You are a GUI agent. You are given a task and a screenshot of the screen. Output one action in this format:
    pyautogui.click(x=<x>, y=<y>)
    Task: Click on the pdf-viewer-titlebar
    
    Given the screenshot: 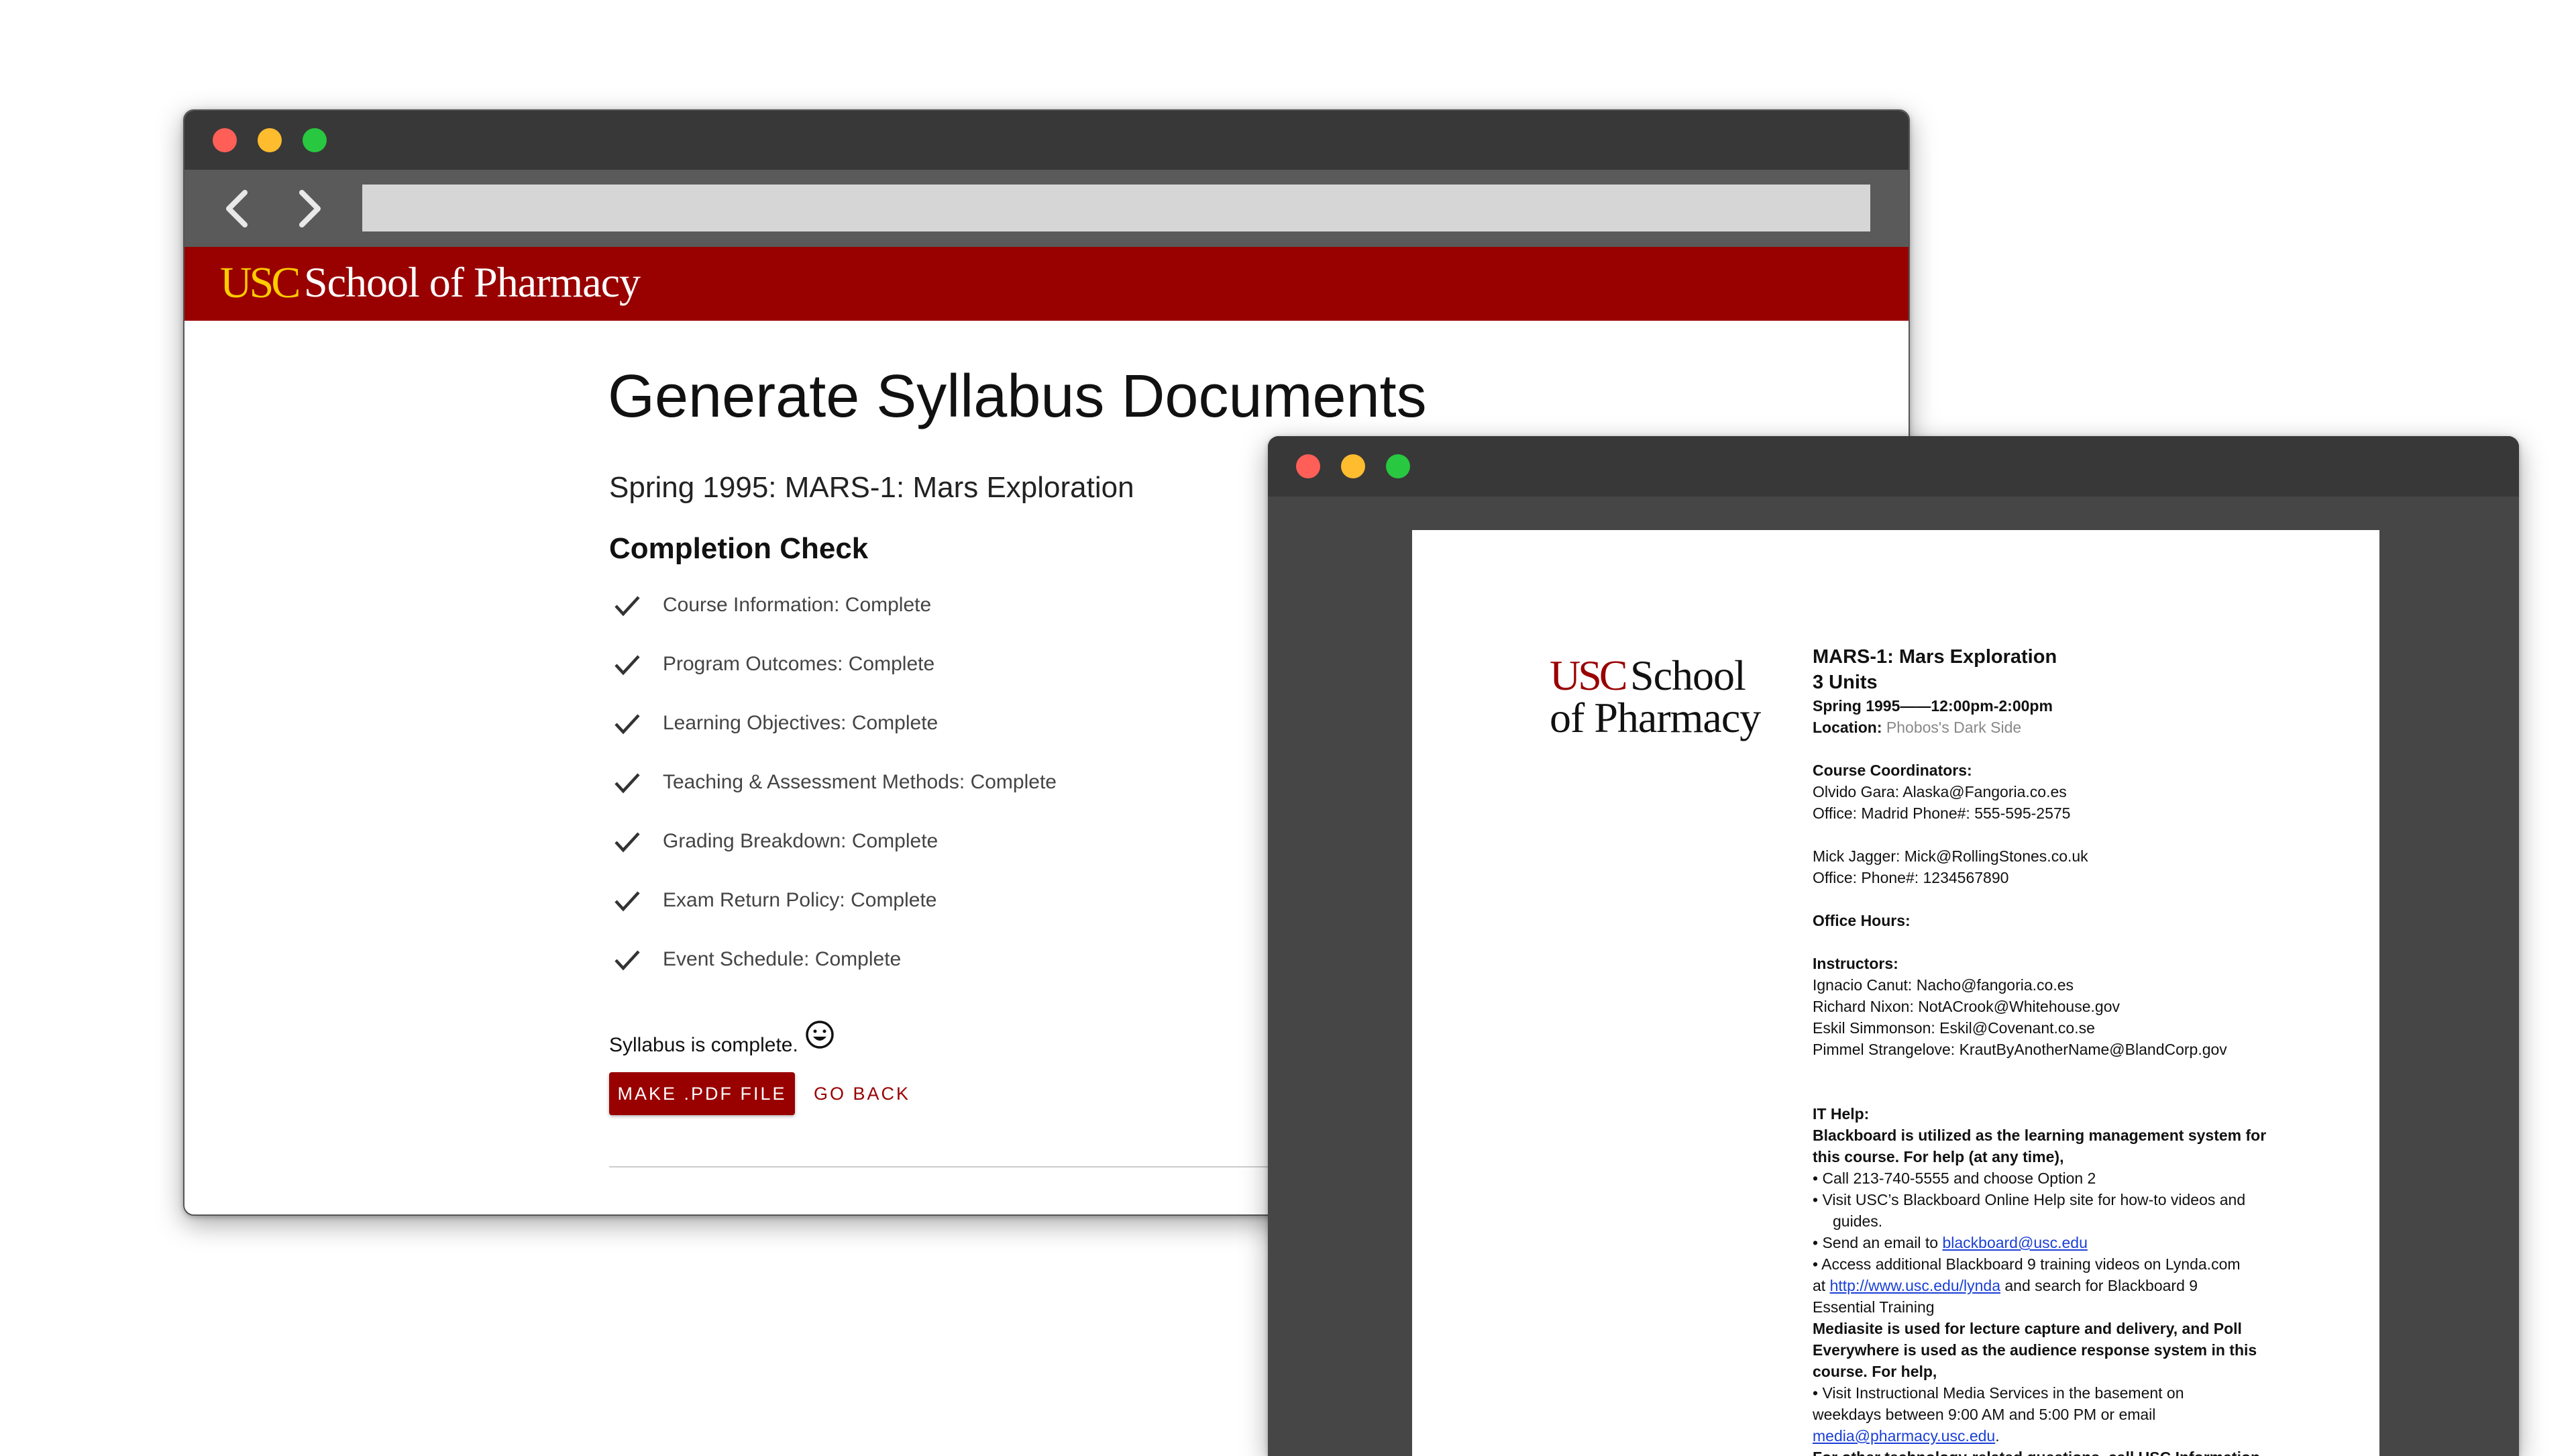 What is the action you would take?
    pyautogui.click(x=1893, y=467)
    